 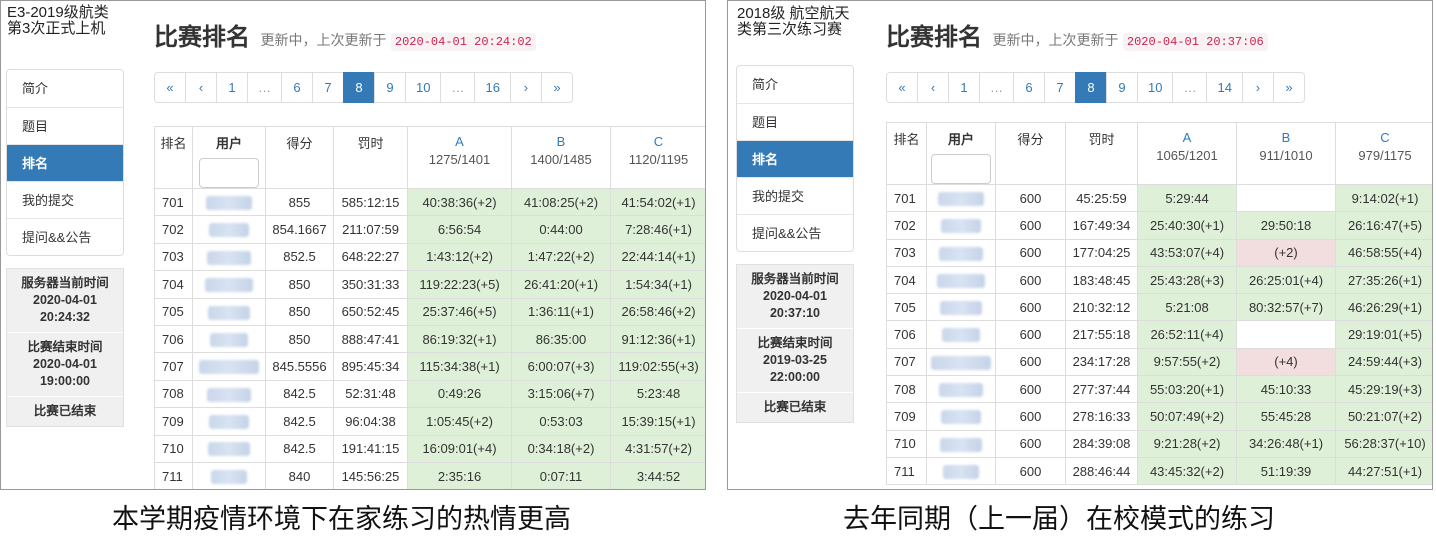 I want to click on problem-a-cell: 0:49:26, so click(x=459, y=394).